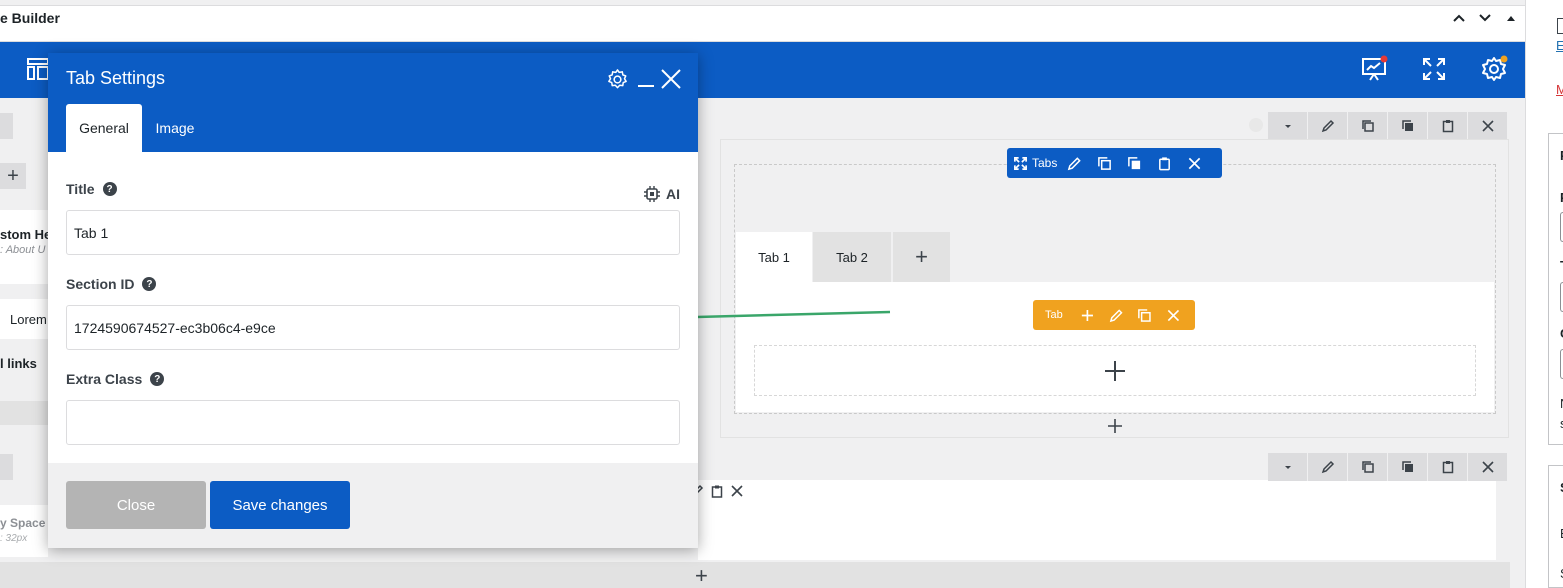 Image resolution: width=1563 pixels, height=588 pixels. Describe the element at coordinates (30, 18) in the screenshot. I see `metabox-title: e Builder` at that location.